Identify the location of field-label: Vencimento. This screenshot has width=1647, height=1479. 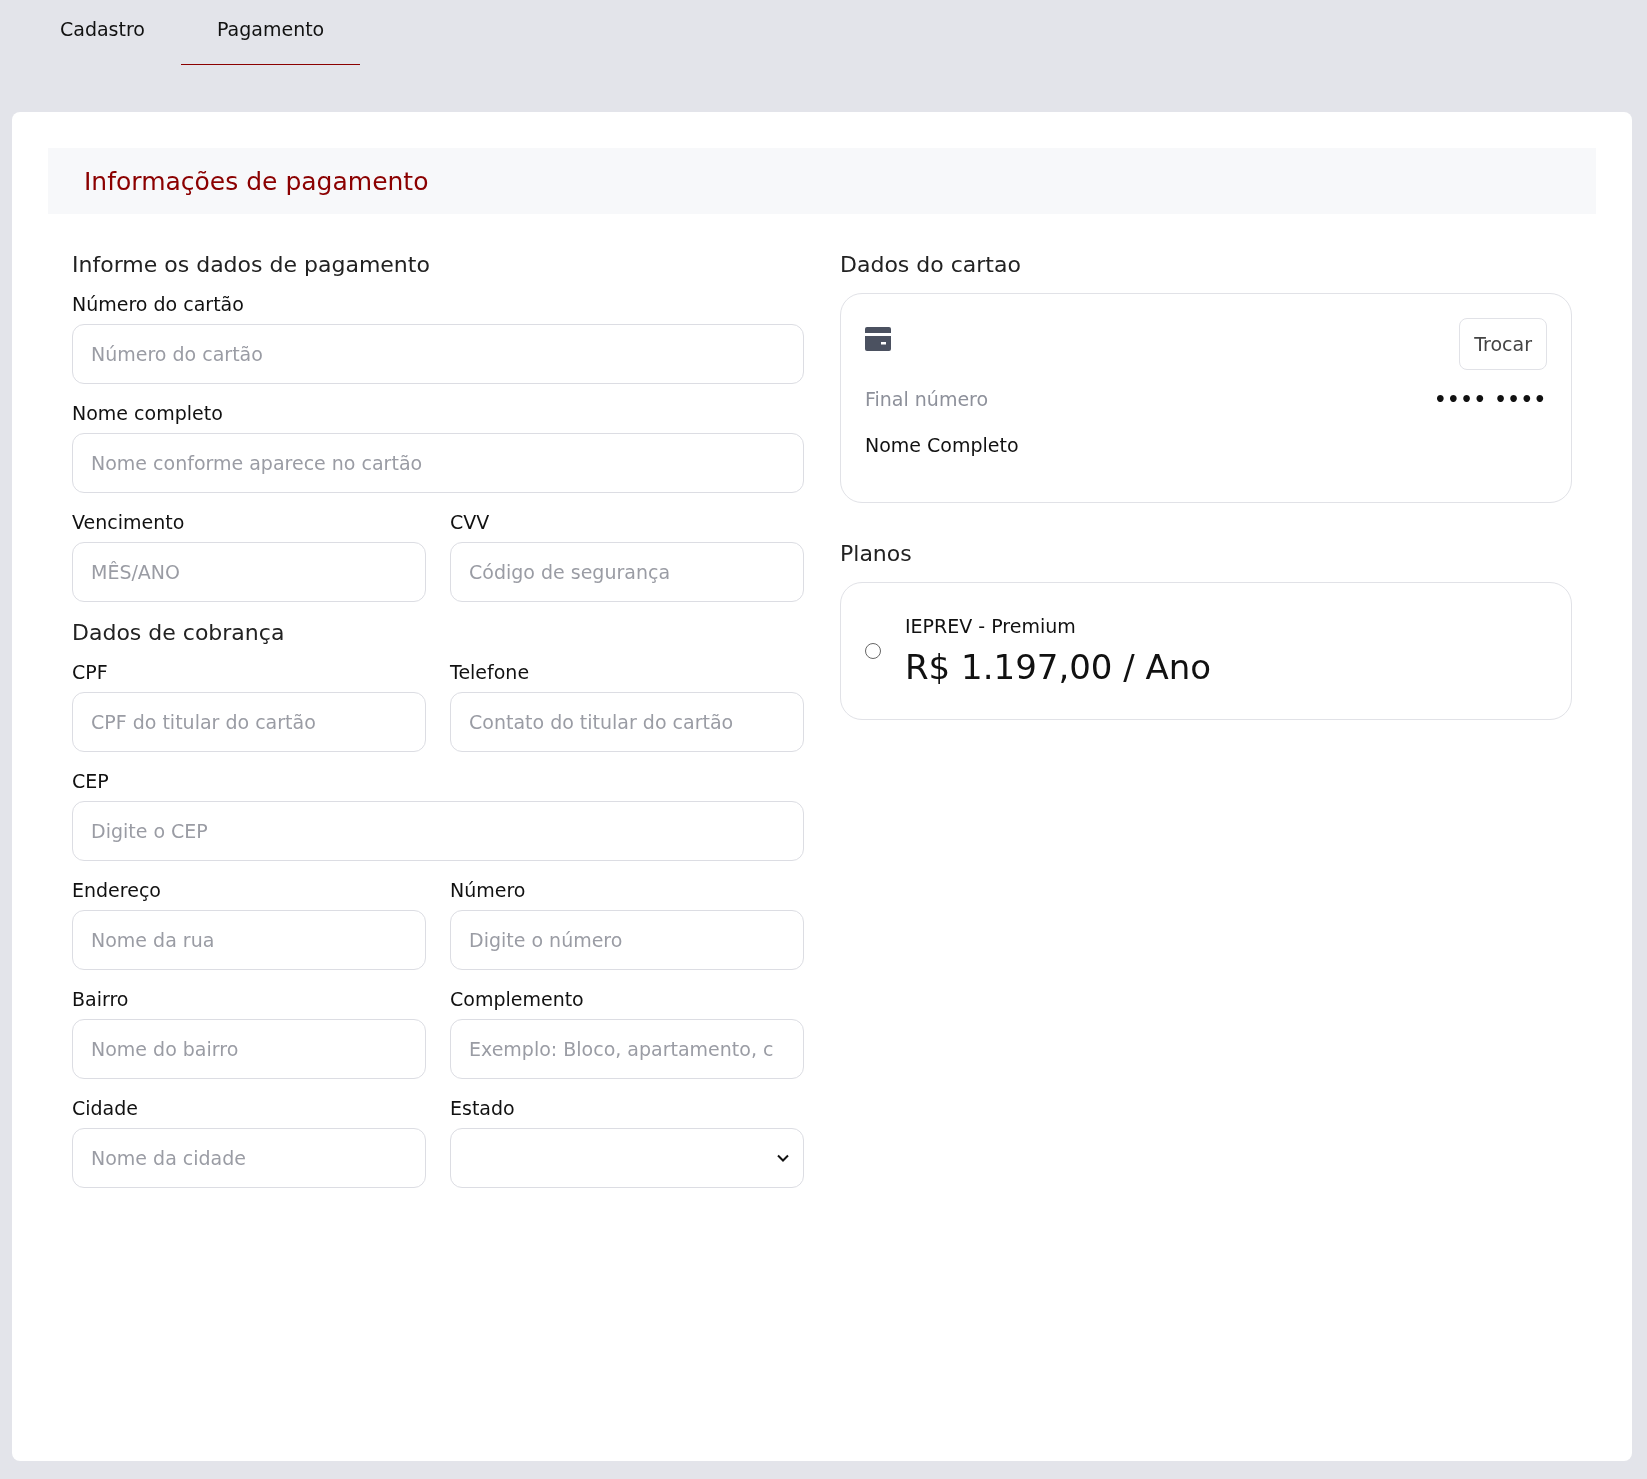
(129, 522).